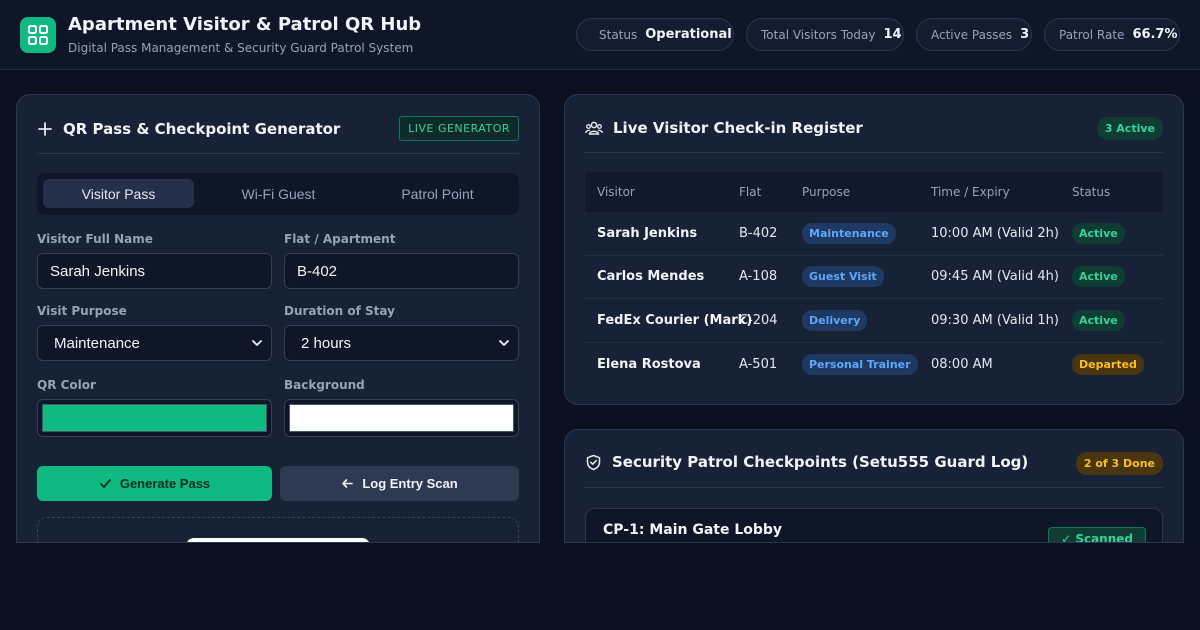 Image resolution: width=1200 pixels, height=630 pixels. Describe the element at coordinates (339, 311) in the screenshot. I see `duration-label: Duration of Stay` at that location.